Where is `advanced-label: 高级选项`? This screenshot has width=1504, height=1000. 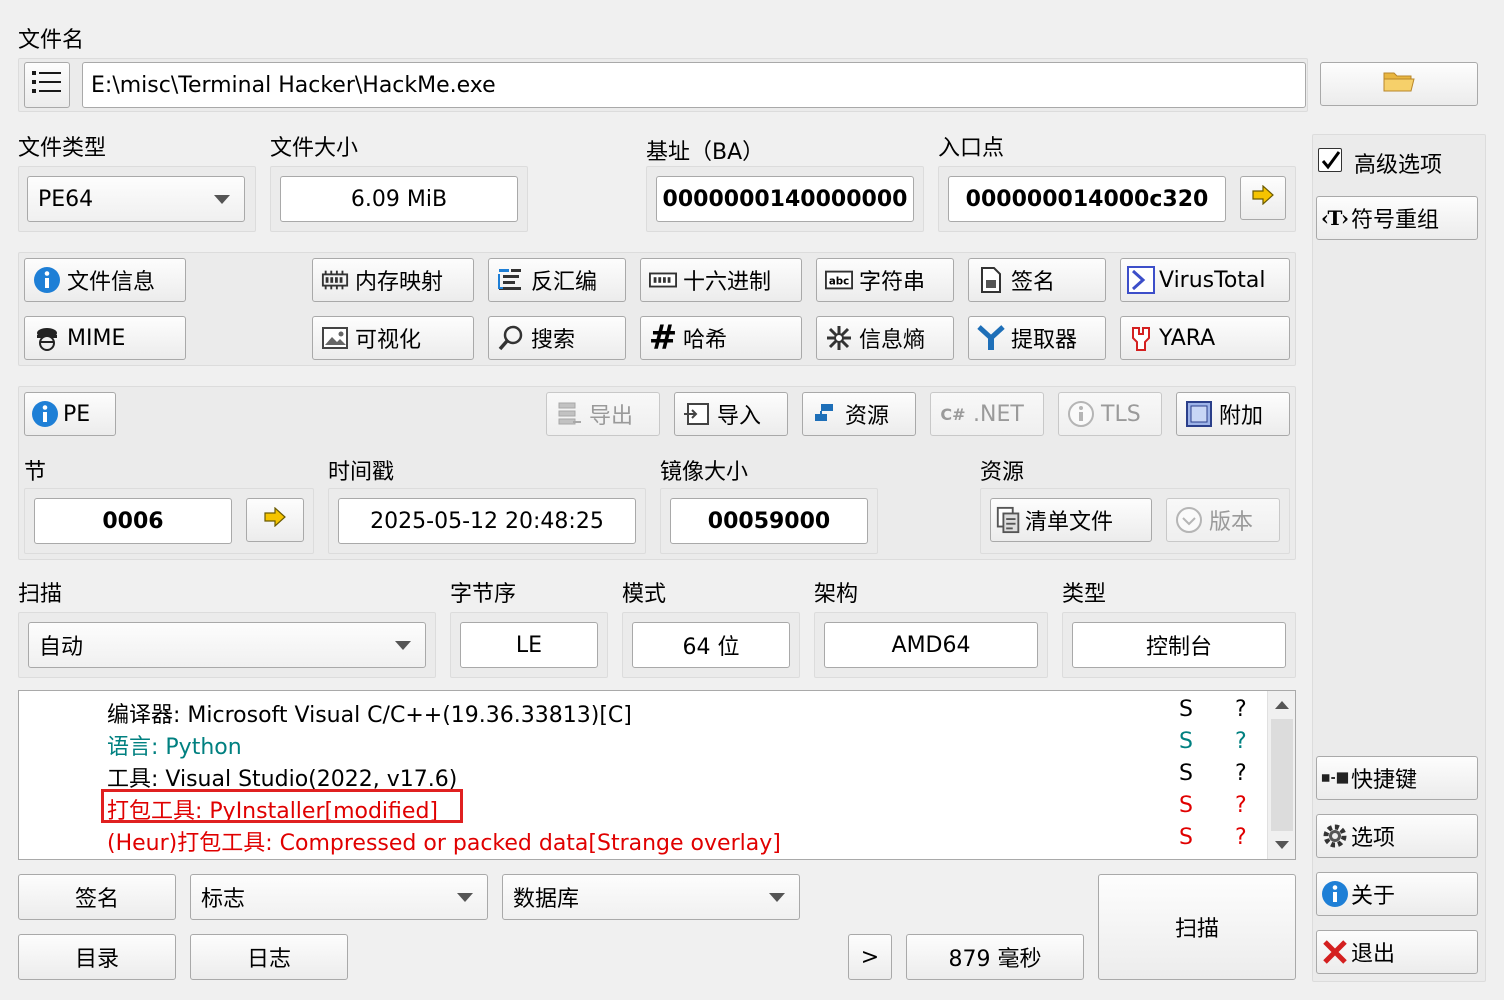 advanced-label: 高级选项 is located at coordinates (1398, 165).